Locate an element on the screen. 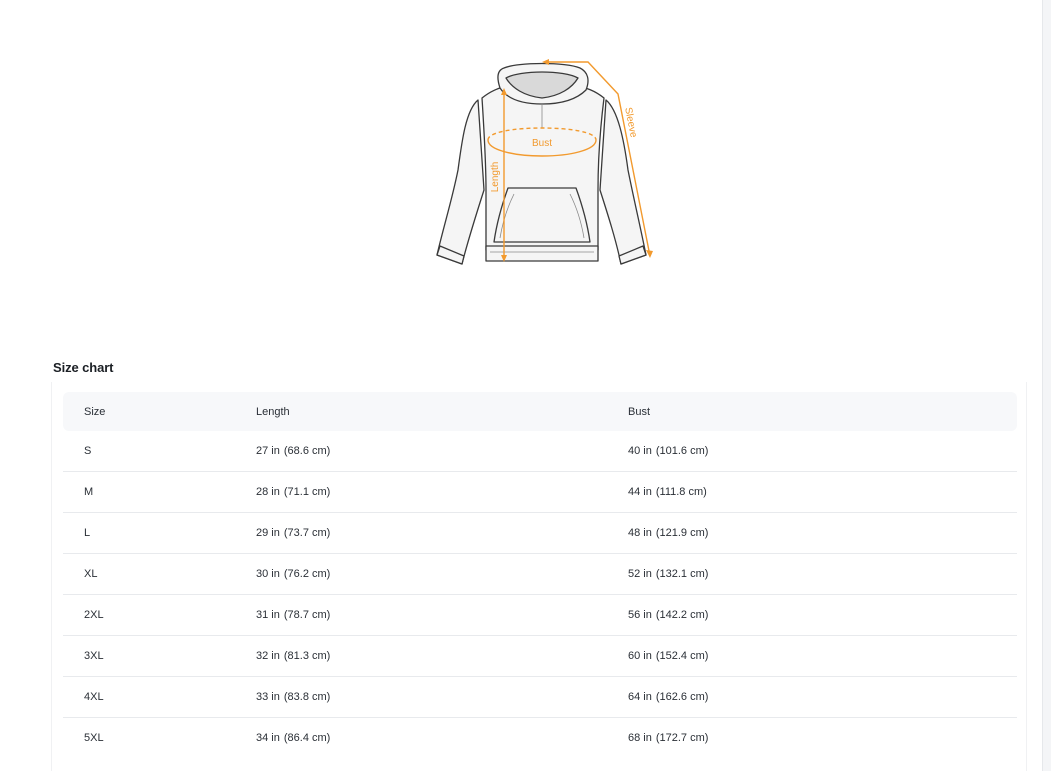 This screenshot has height=771, width=1051. bust-label: Bust is located at coordinates (542, 143).